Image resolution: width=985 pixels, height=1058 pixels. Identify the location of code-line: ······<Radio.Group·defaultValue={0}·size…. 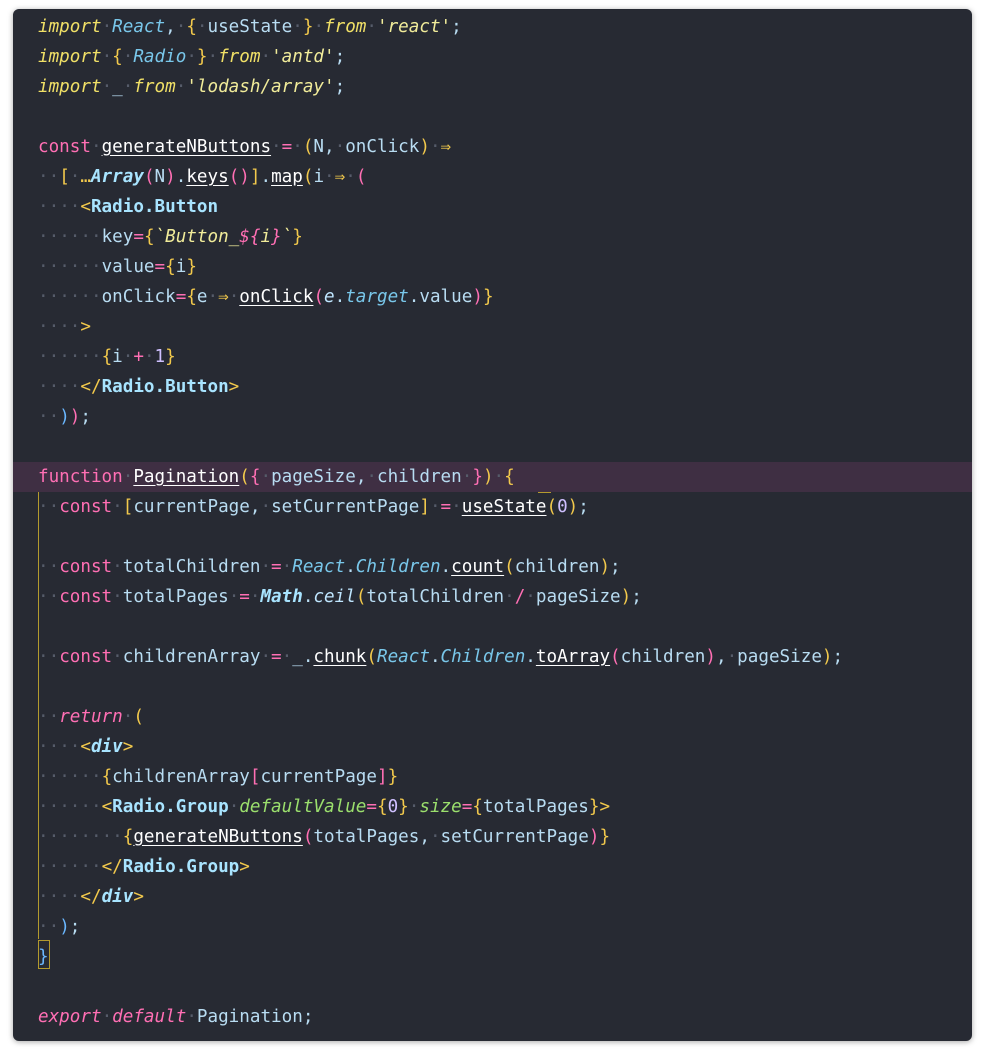
(492, 807).